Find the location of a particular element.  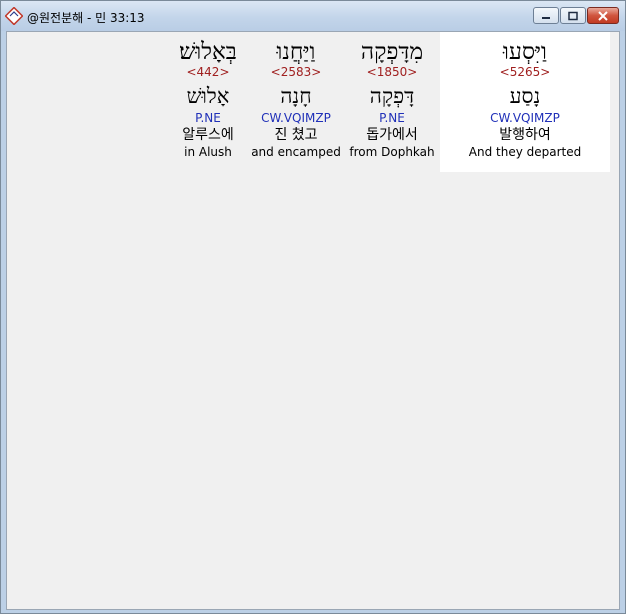

hebrew-word: וַיִּסְעוּ is located at coordinates (525, 52).